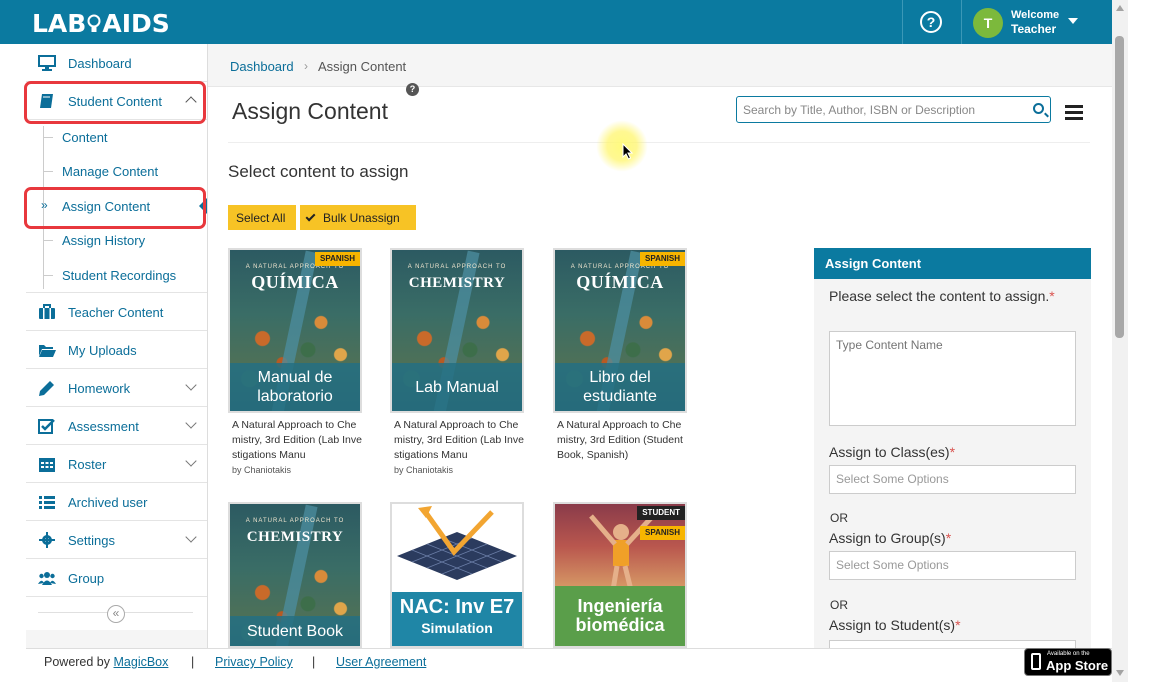 This screenshot has width=1150, height=682. I want to click on caret-down-icon, so click(1073, 21).